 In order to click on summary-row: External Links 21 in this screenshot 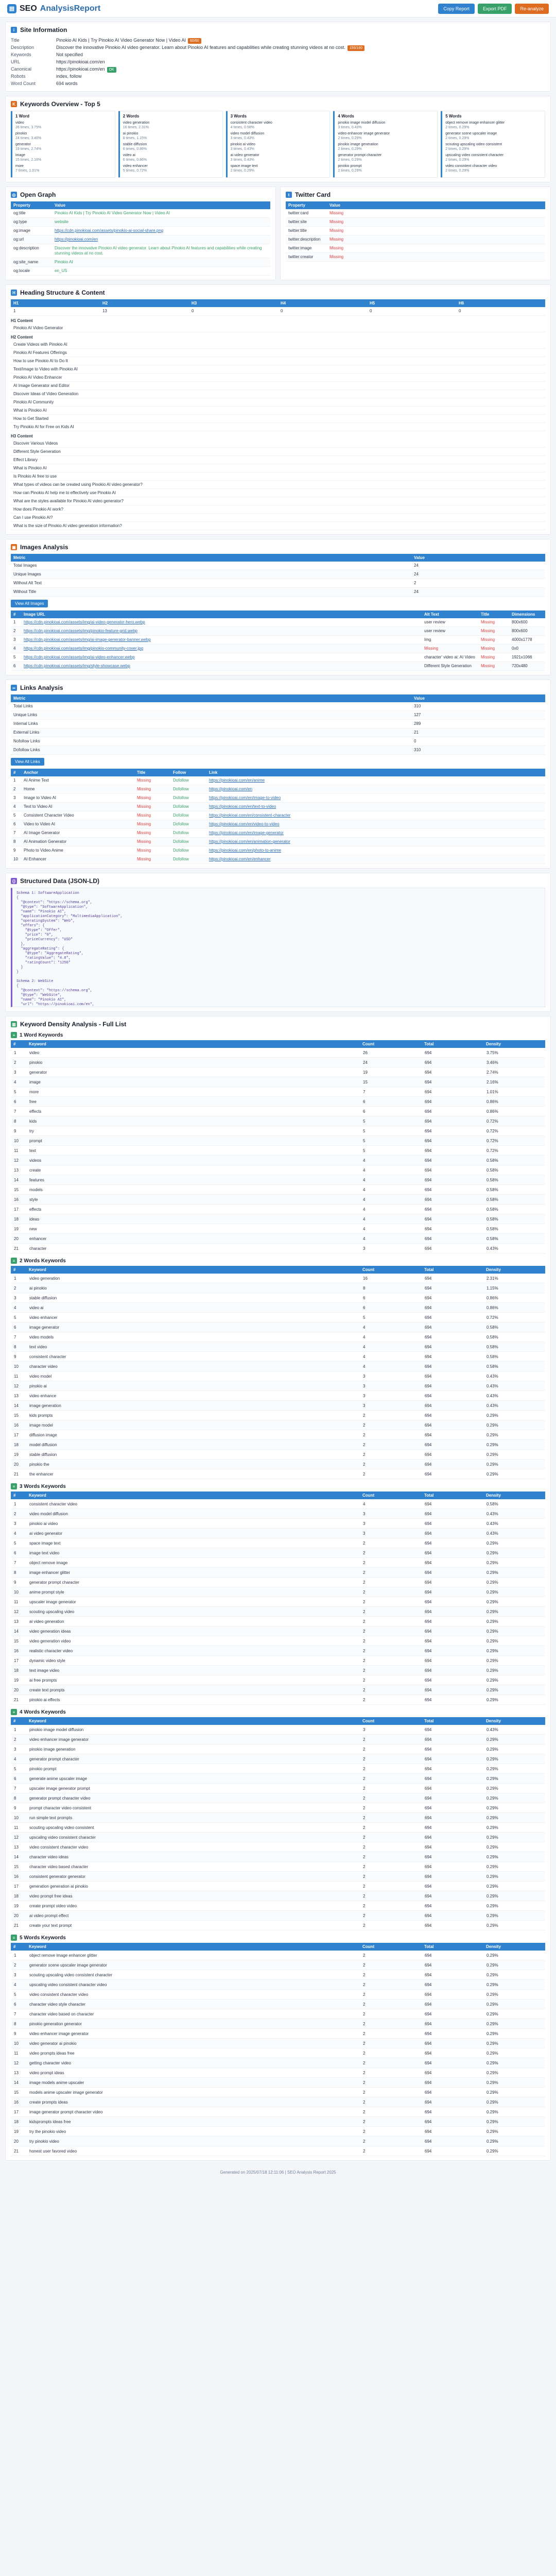, I will do `click(278, 732)`.